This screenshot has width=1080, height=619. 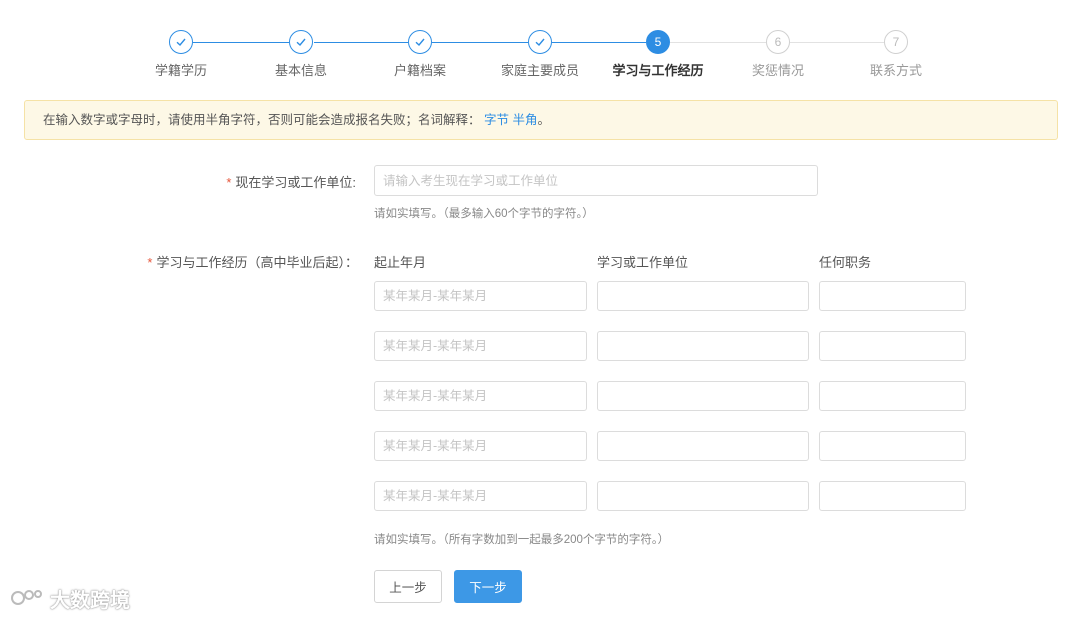 I want to click on step-label: 基本信息, so click(x=300, y=70).